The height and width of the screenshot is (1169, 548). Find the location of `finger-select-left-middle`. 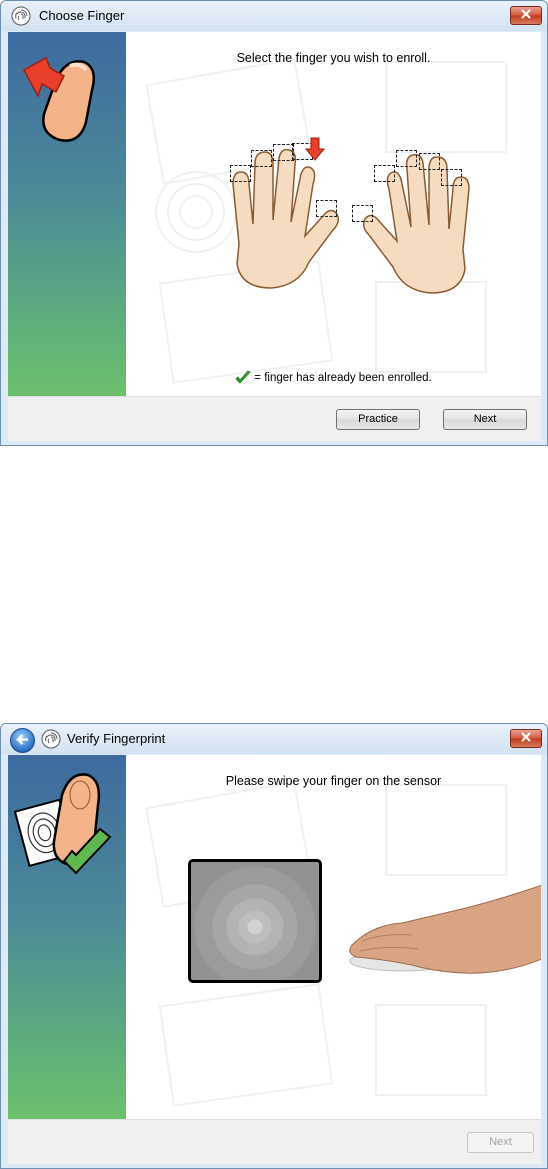

finger-select-left-middle is located at coordinates (283, 152).